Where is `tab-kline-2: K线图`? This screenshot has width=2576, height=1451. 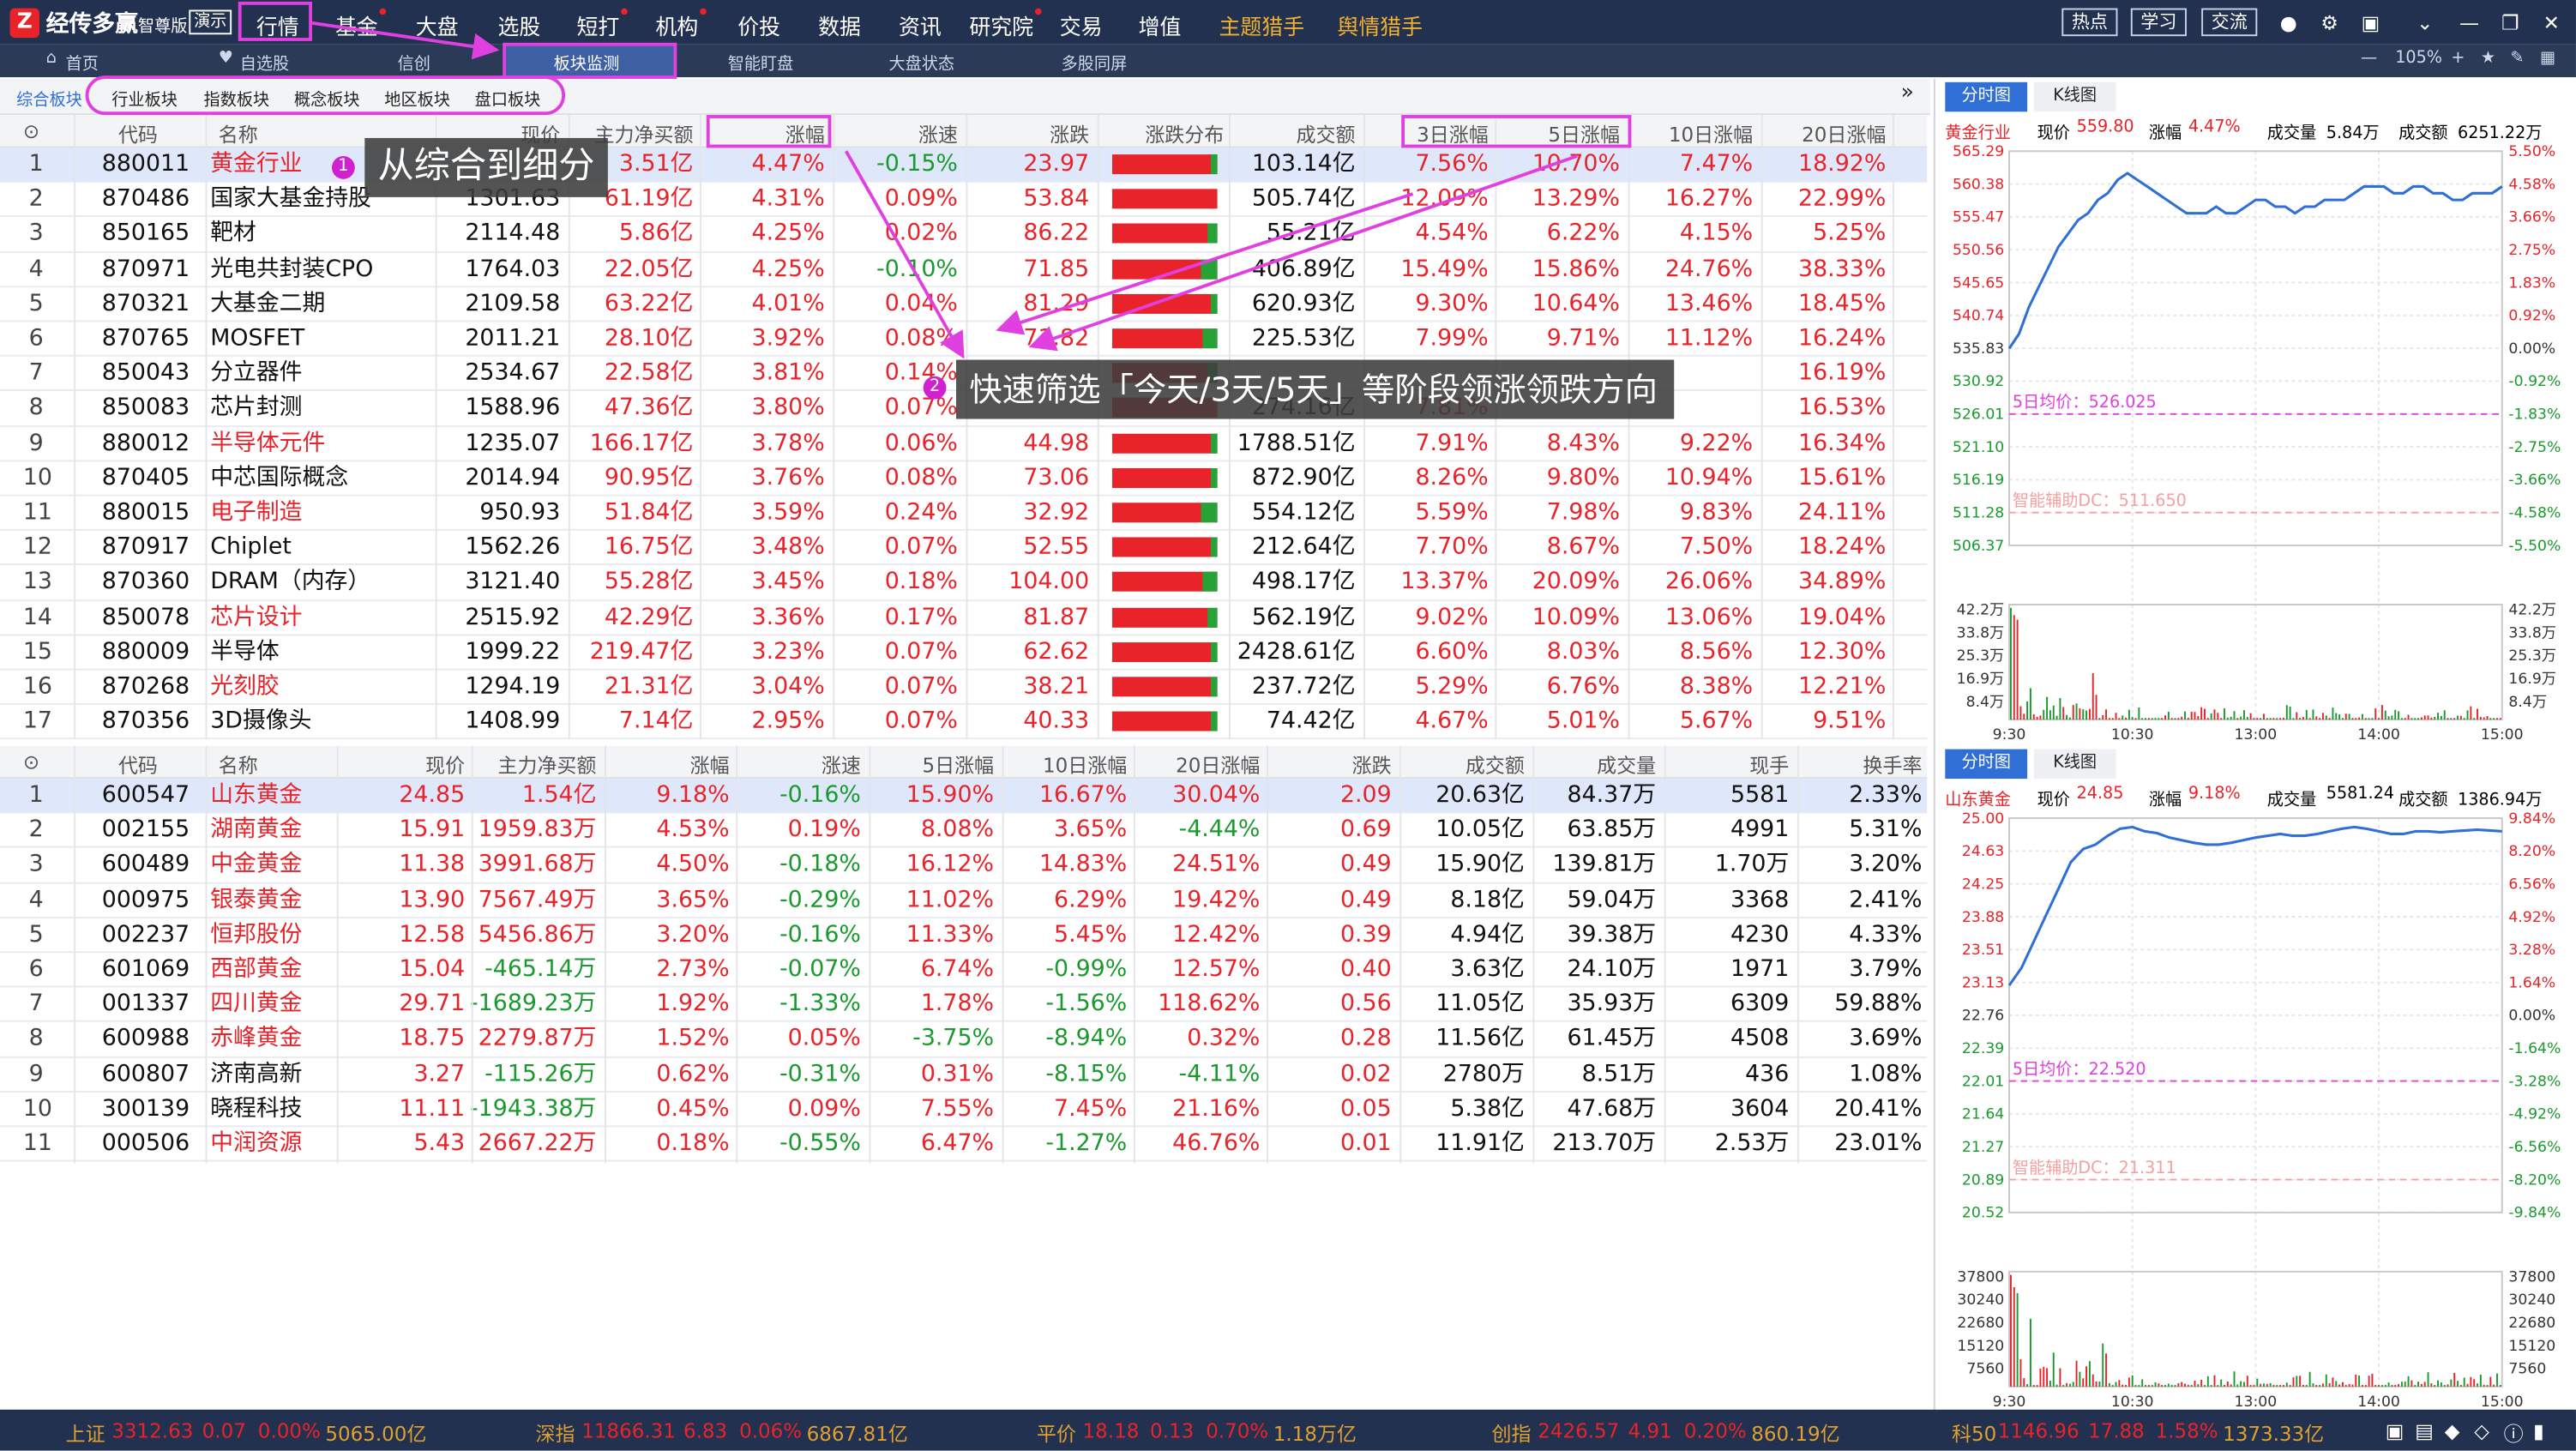
tab-kline-2: K线图 is located at coordinates (2074, 765).